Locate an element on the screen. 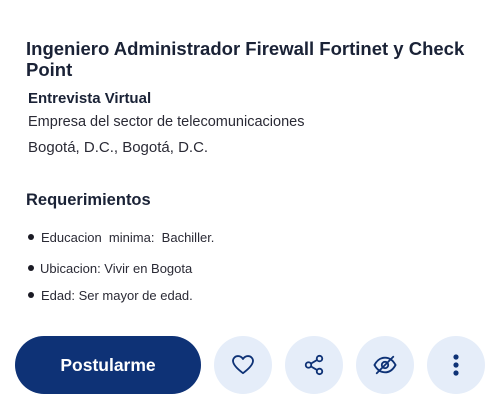  hide-button is located at coordinates (385, 365).